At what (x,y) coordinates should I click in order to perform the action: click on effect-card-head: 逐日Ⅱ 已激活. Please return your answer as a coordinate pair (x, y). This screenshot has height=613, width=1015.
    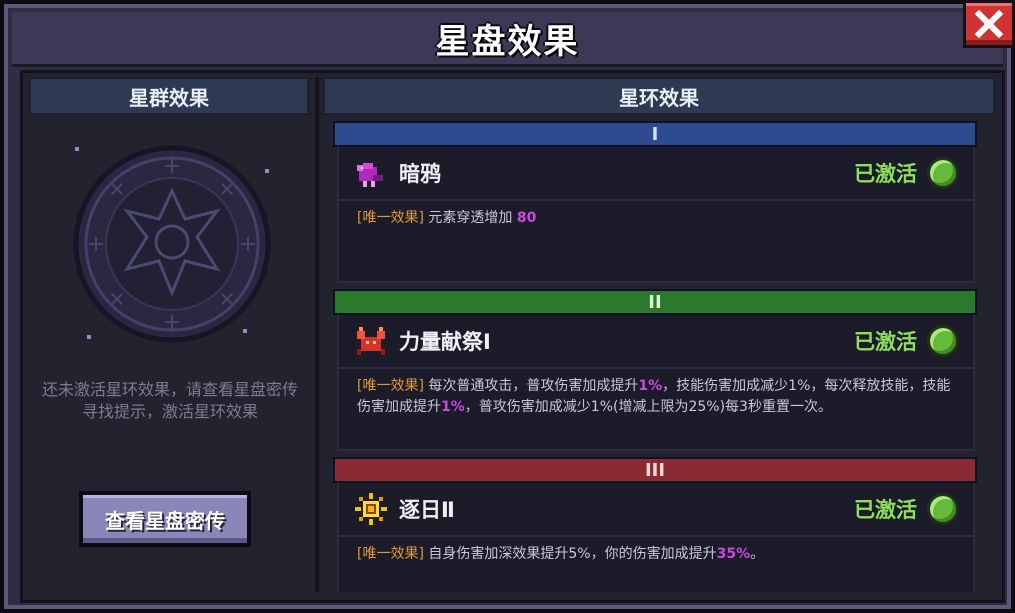
    Looking at the image, I should click on (656, 510).